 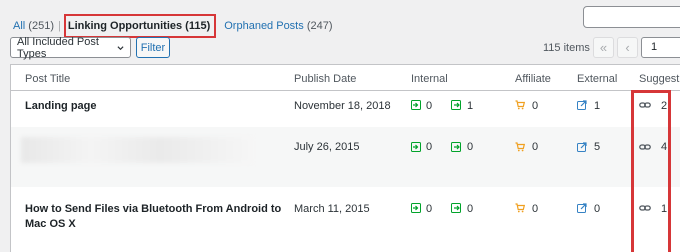 What do you see at coordinates (429, 79) in the screenshot?
I see `column-header-internal: Internal` at bounding box center [429, 79].